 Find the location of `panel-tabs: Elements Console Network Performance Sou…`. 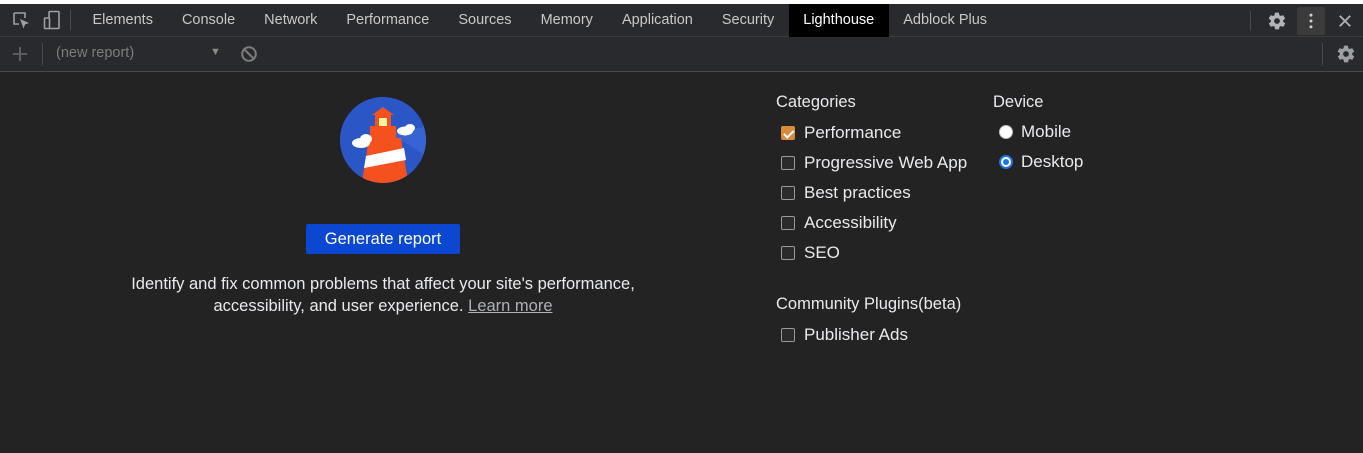

panel-tabs: Elements Console Network Performance Sou… is located at coordinates (540, 20).